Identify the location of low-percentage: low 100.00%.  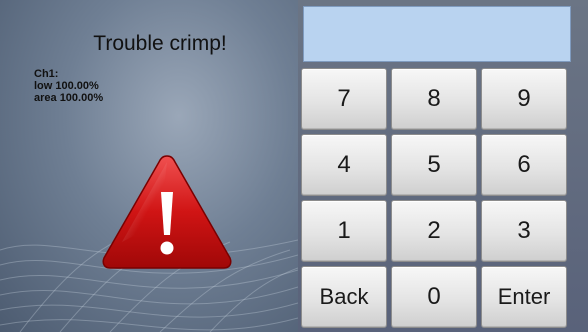
(66, 86).